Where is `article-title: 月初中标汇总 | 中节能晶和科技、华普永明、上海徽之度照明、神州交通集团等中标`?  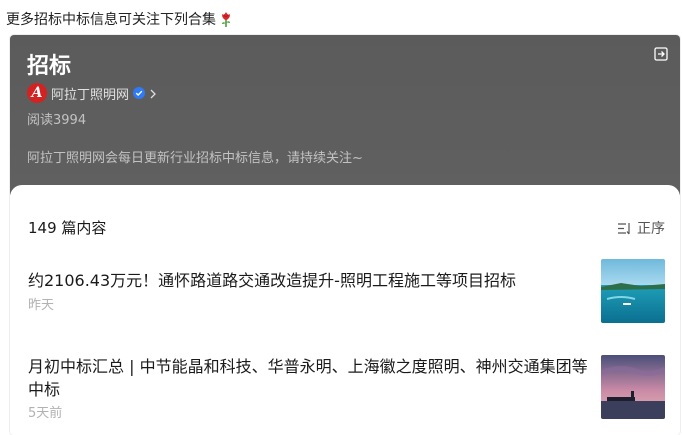
article-title: 月初中标汇总 | 中节能晶和科技、华普永明、上海徽之度照明、神州交通集团等中标 is located at coordinates (308, 378).